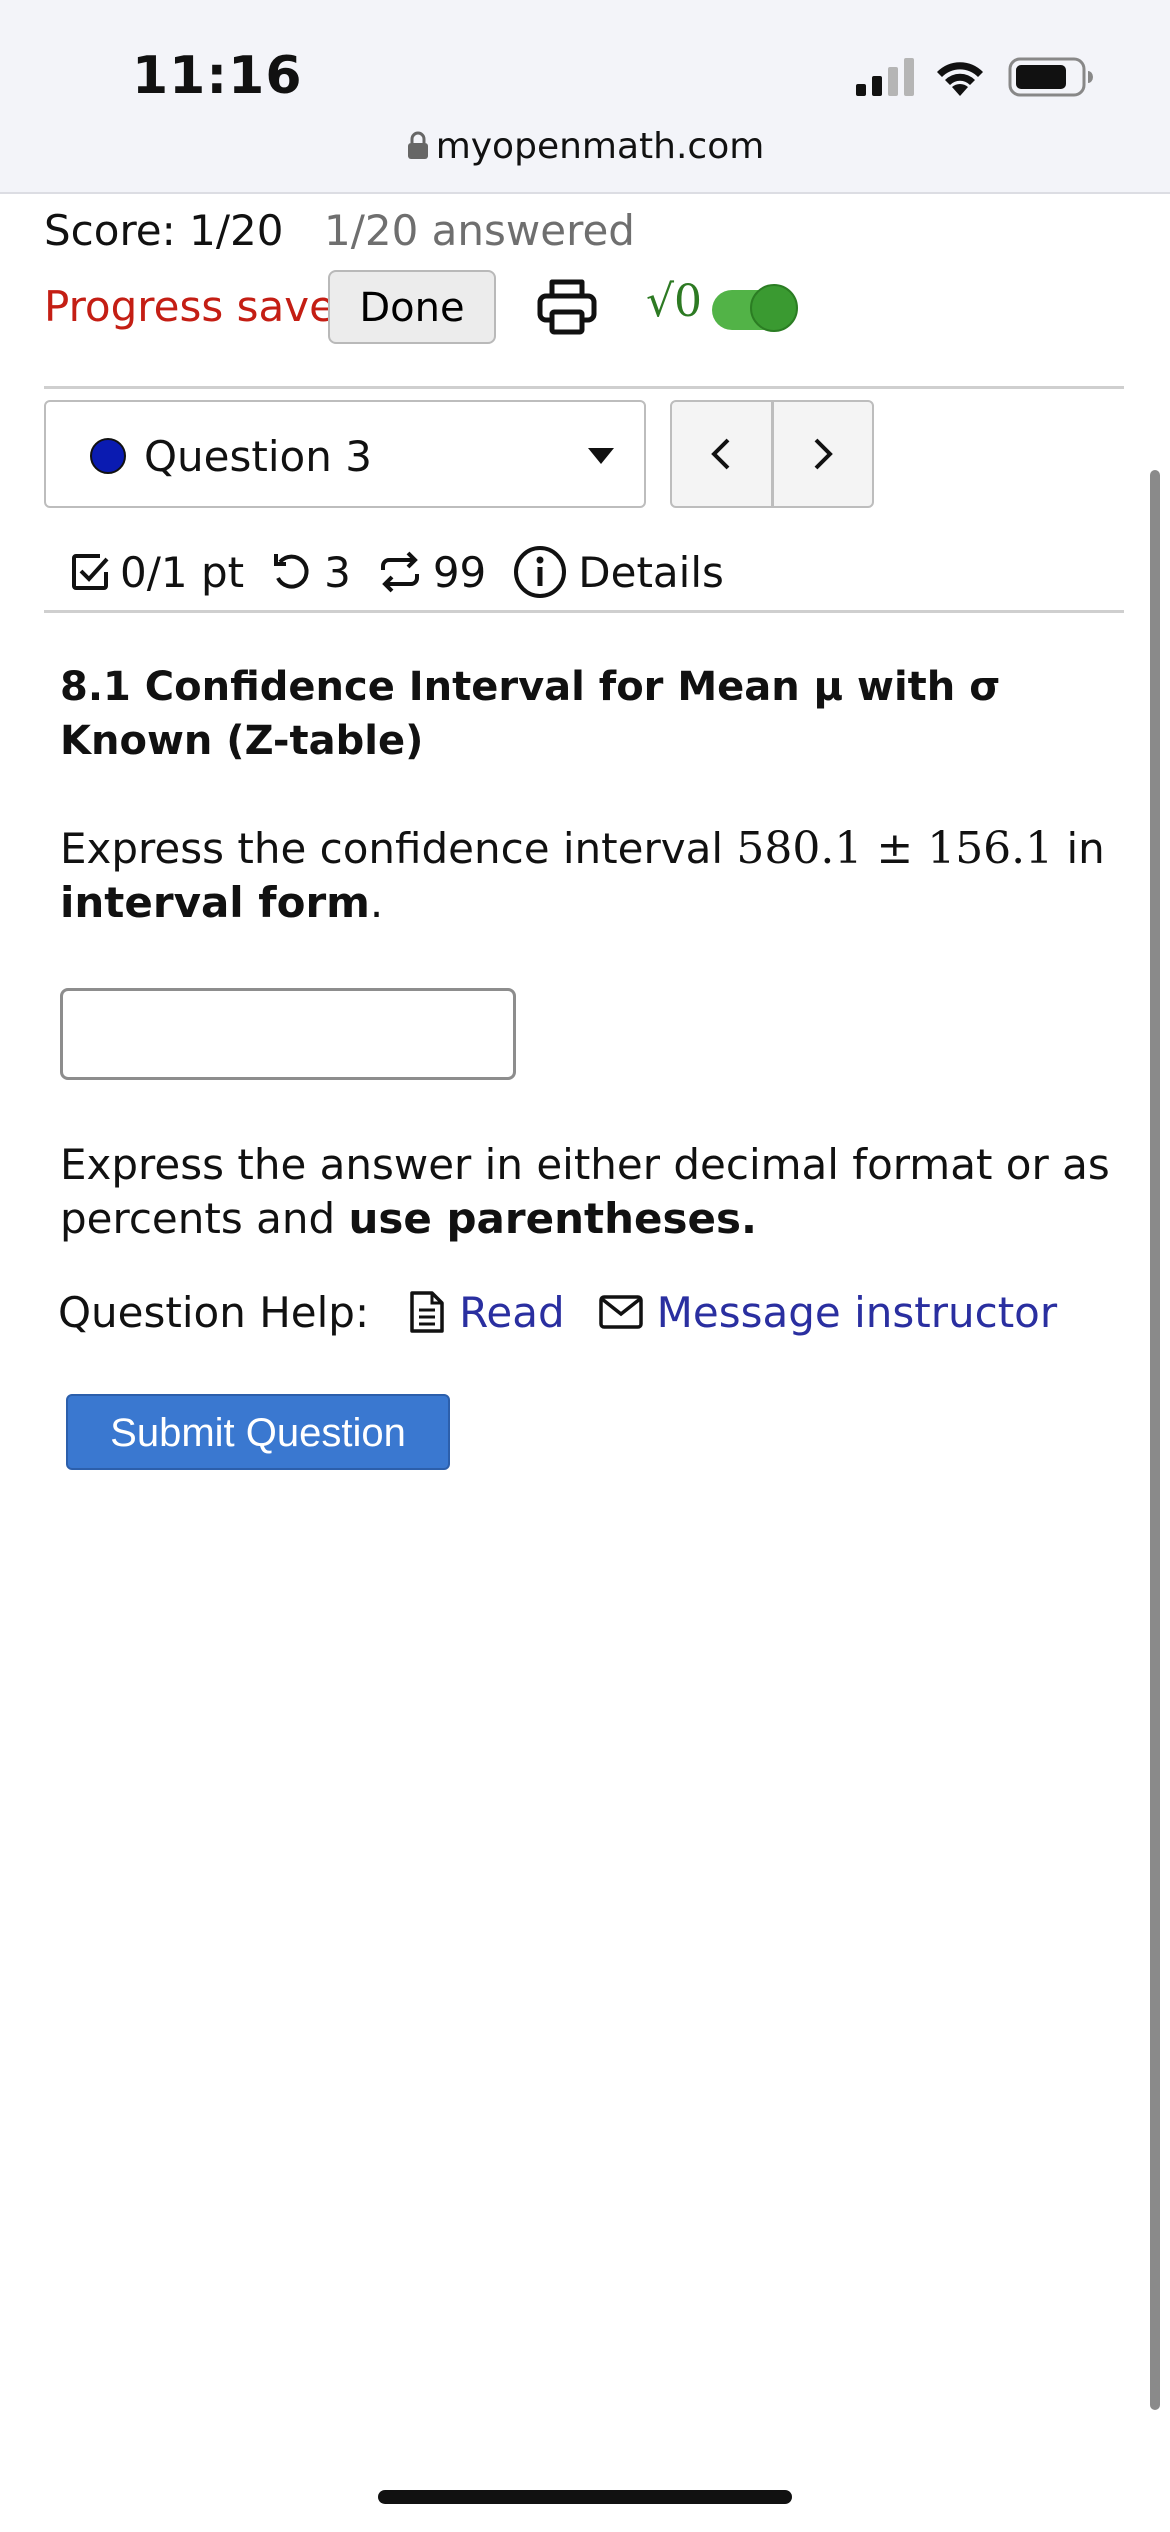  I want to click on points-text: 0/1 pt, so click(182, 572).